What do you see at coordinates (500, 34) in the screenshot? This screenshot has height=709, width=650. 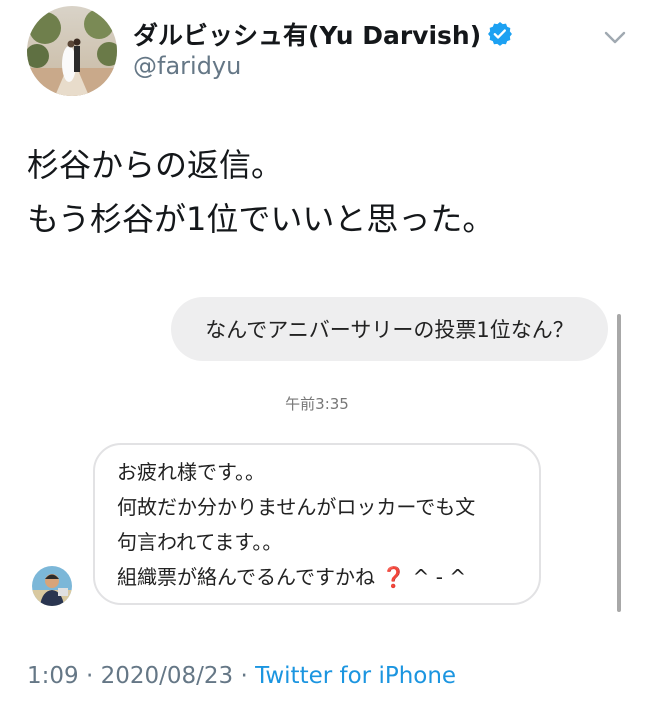 I see `verified-badge-icon` at bounding box center [500, 34].